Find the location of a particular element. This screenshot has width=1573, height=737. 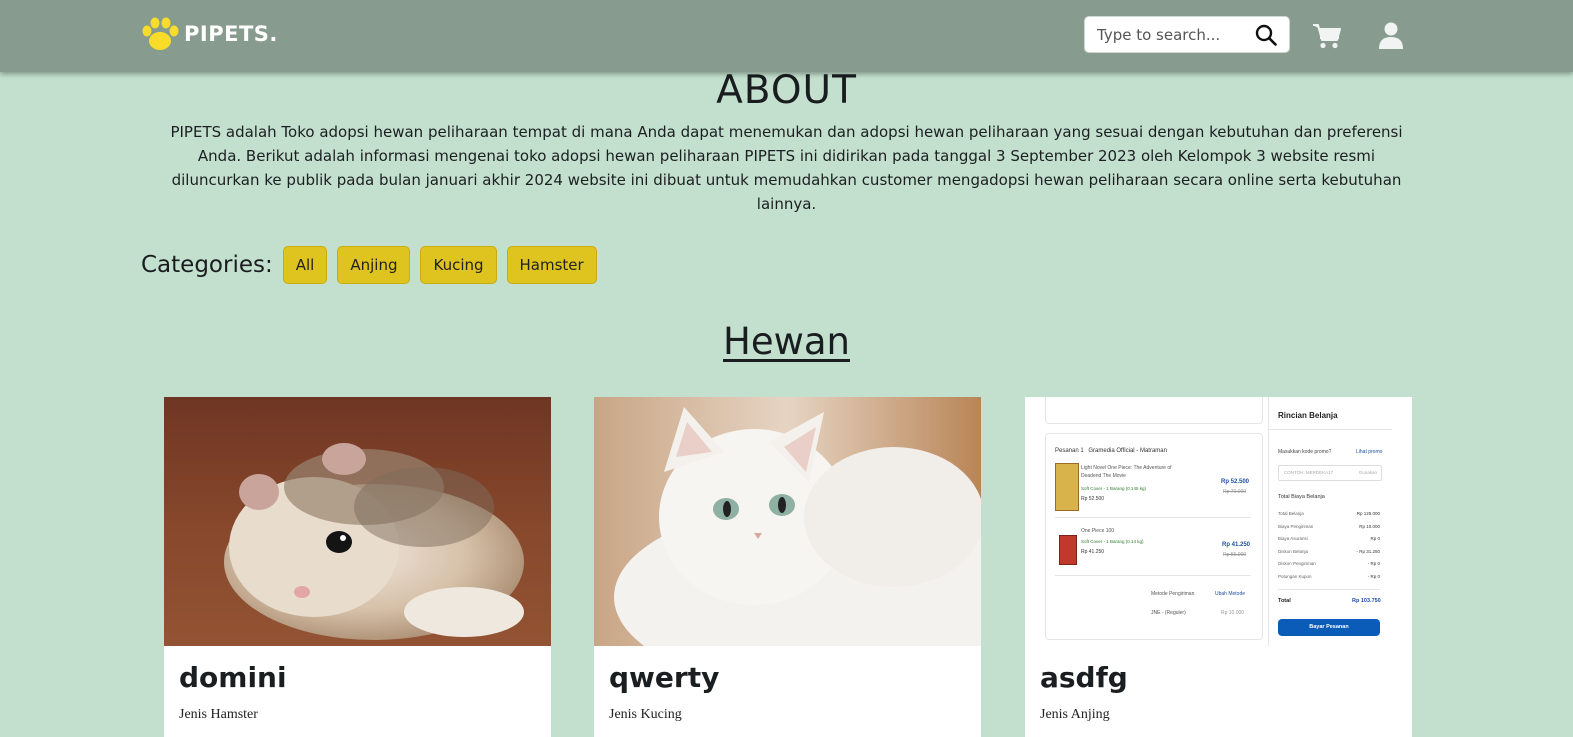

receipt-summary-title: Rincian Belanja is located at coordinates (1308, 415).